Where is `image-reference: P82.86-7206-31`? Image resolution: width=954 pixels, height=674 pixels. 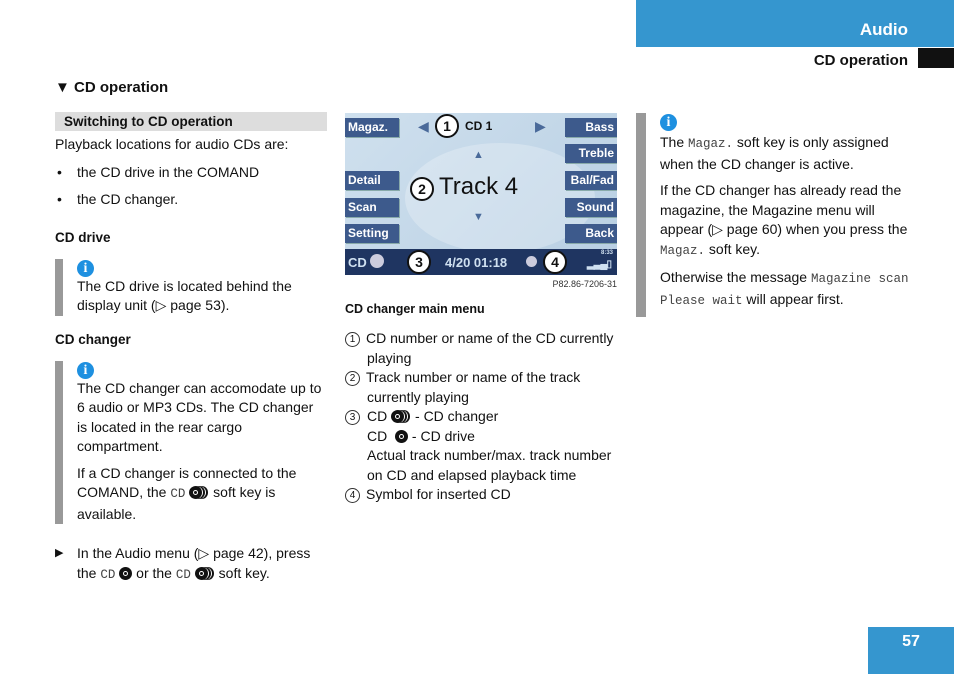
image-reference: P82.86-7206-31 is located at coordinates (584, 284).